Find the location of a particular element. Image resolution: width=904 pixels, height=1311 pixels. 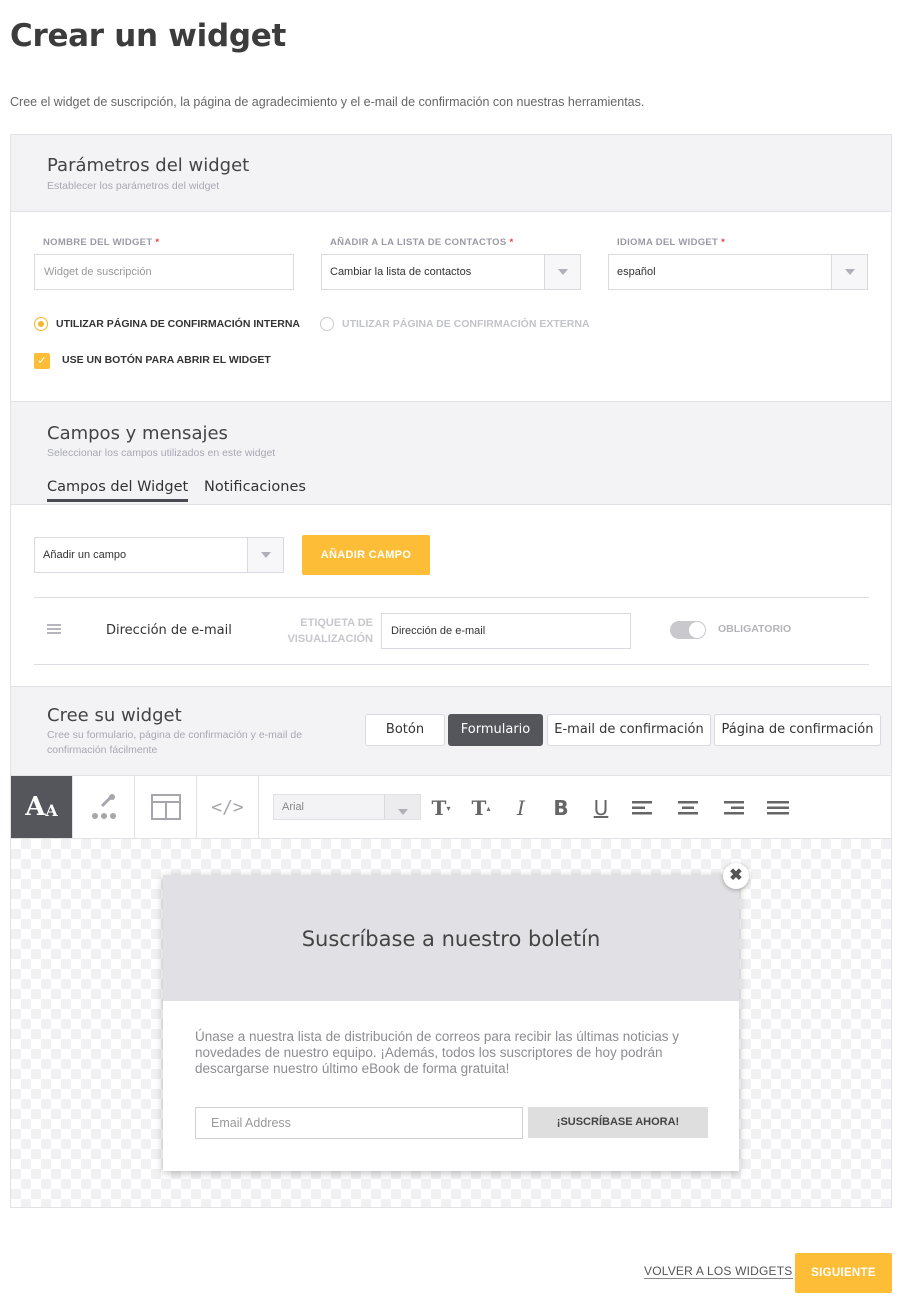

italic-icon: I is located at coordinates (521, 808).